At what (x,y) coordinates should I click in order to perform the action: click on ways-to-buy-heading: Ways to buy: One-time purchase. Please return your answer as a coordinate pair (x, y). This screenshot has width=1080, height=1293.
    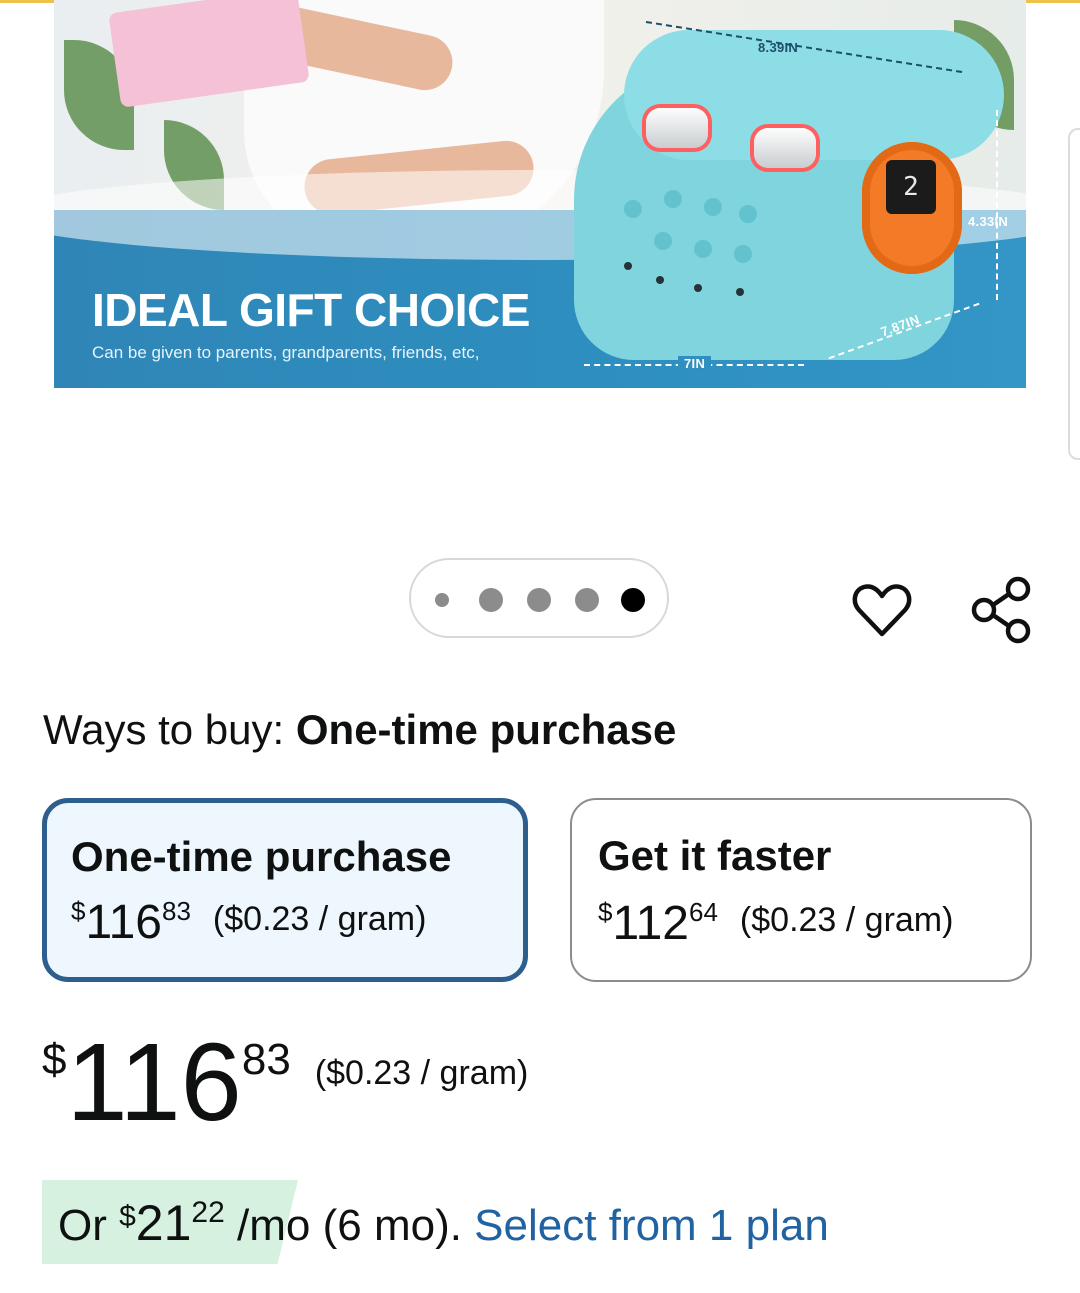
    Looking at the image, I should click on (359, 730).